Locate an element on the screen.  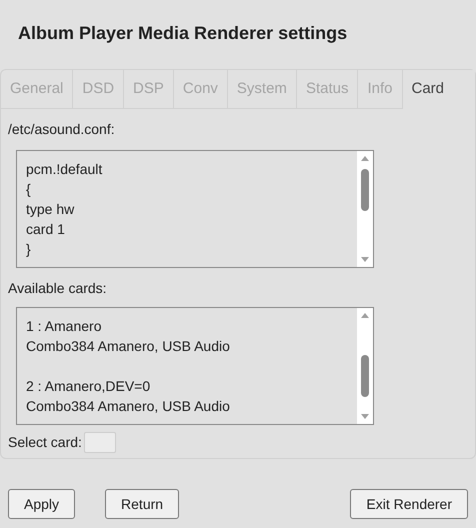
text-line: { is located at coordinates (29, 189).